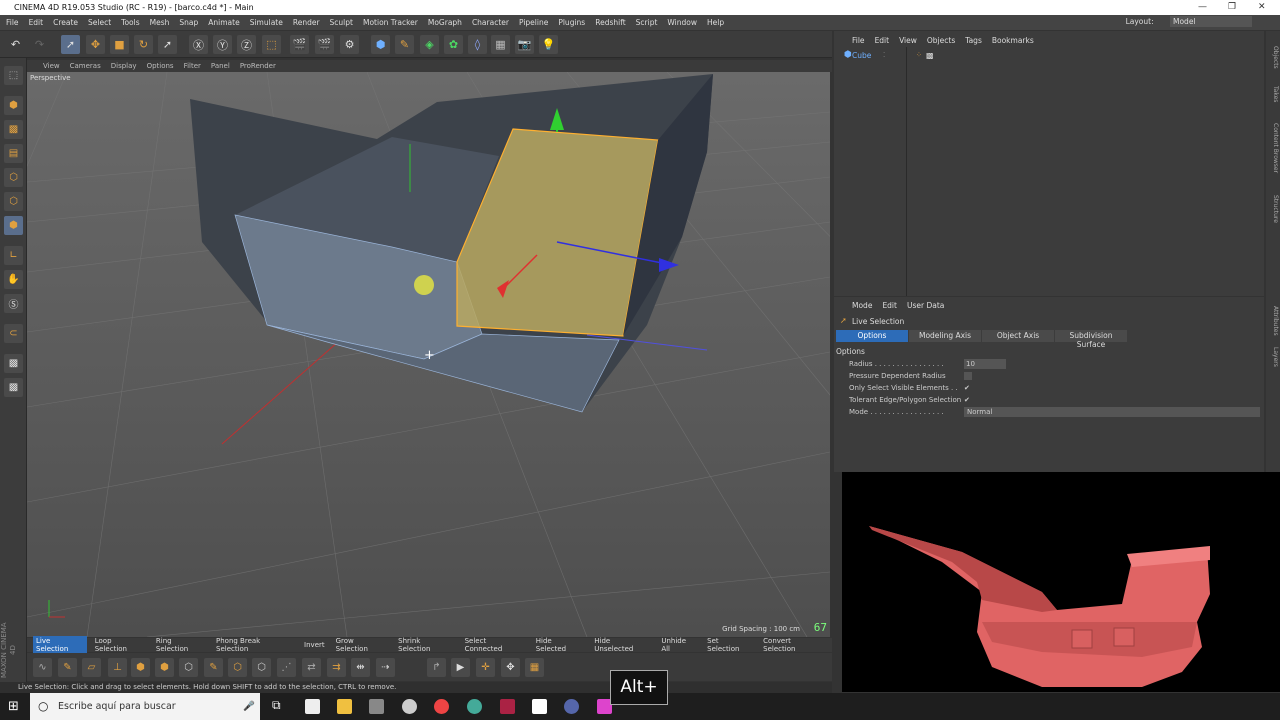 The width and height of the screenshot is (1280, 720). What do you see at coordinates (524, 44) in the screenshot?
I see `camera-icon: 📷` at bounding box center [524, 44].